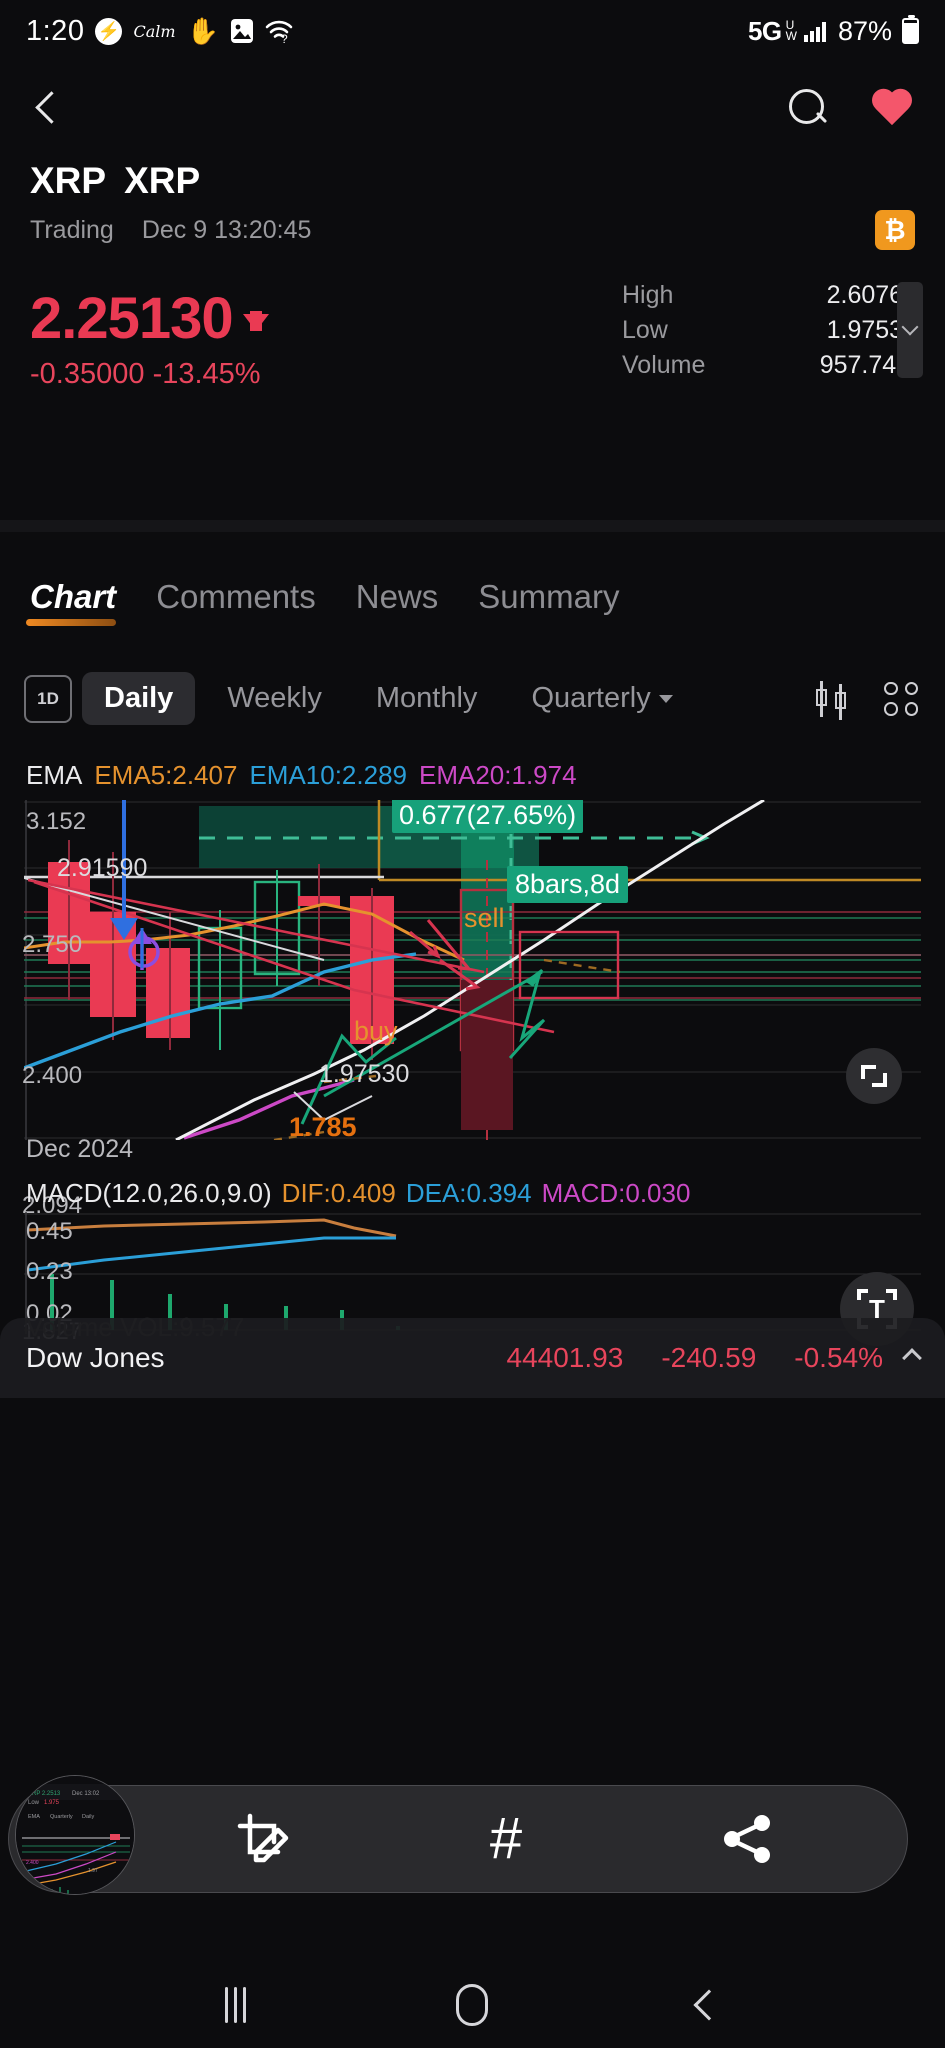 This screenshot has height=2048, width=945. I want to click on svg-text: Quarterly, so click(61, 1817).